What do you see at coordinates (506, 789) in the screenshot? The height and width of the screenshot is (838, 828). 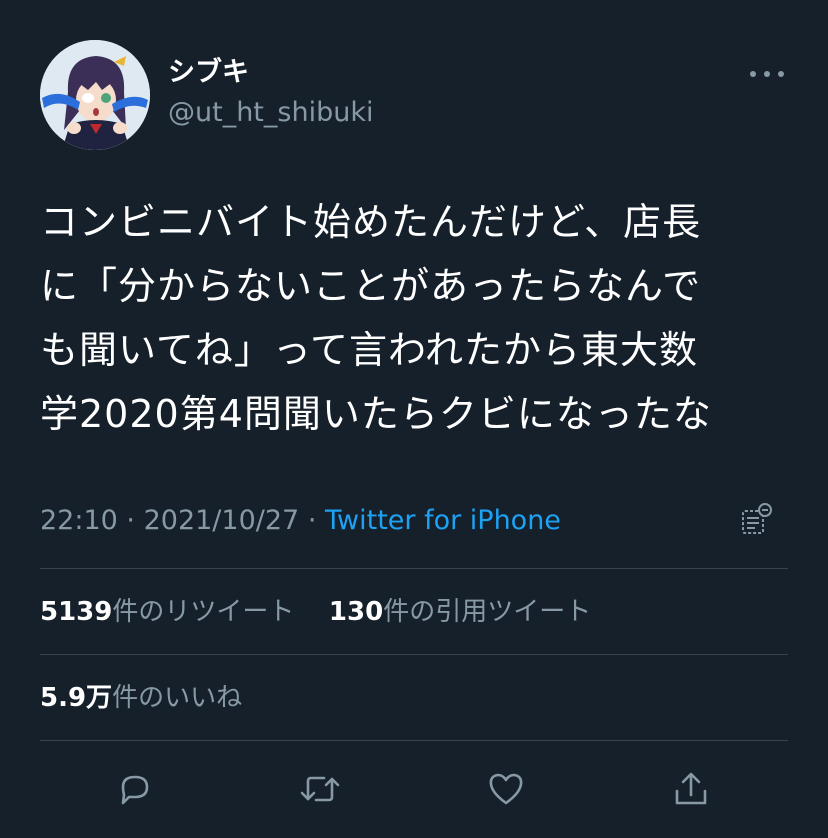 I see `like-icon` at bounding box center [506, 789].